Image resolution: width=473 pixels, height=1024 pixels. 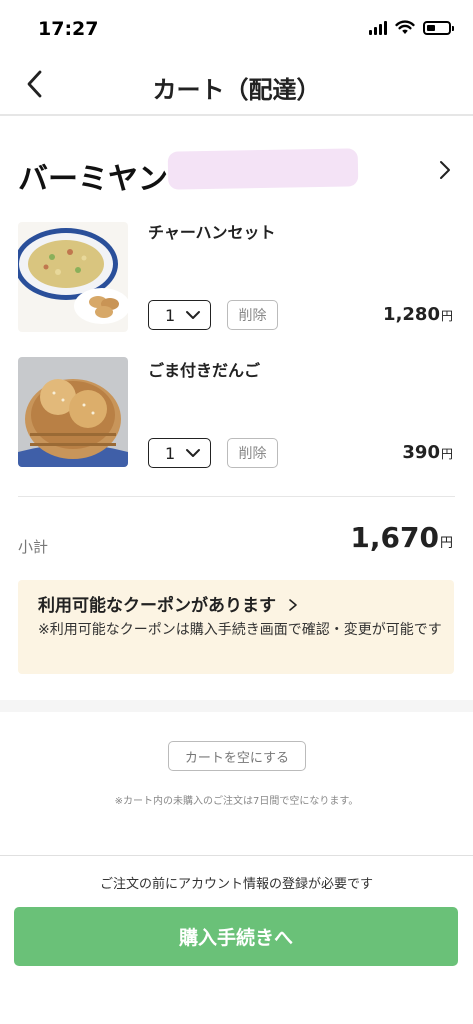 What do you see at coordinates (236, 936) in the screenshot?
I see `checkout-button: 購入手続きへ` at bounding box center [236, 936].